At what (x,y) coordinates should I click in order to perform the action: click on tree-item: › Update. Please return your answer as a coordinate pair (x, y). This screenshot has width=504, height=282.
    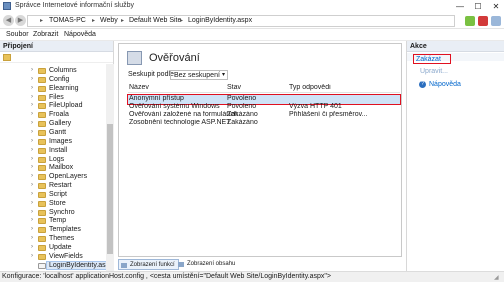
    Looking at the image, I should click on (53, 248).